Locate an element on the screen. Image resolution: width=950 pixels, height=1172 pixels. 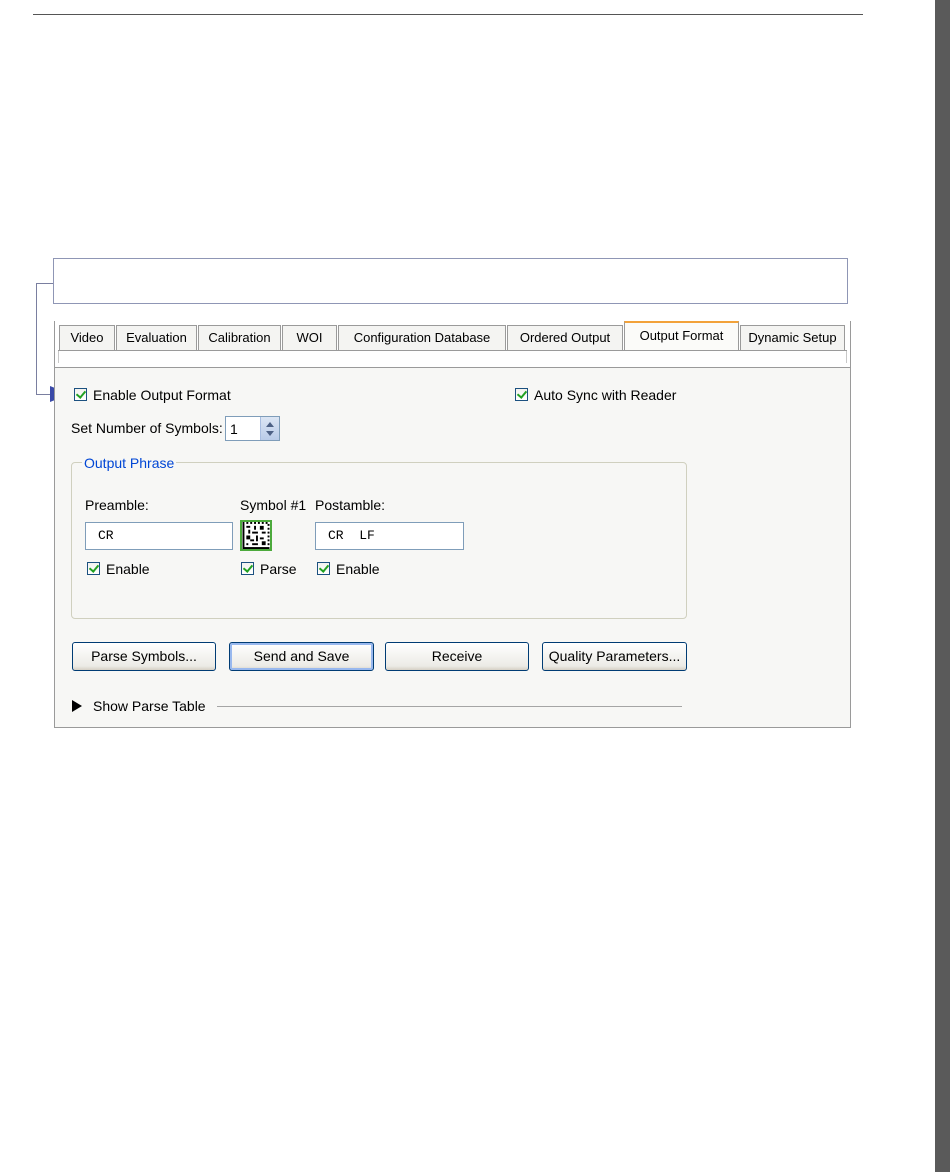
spin-down-icon is located at coordinates (270, 433).